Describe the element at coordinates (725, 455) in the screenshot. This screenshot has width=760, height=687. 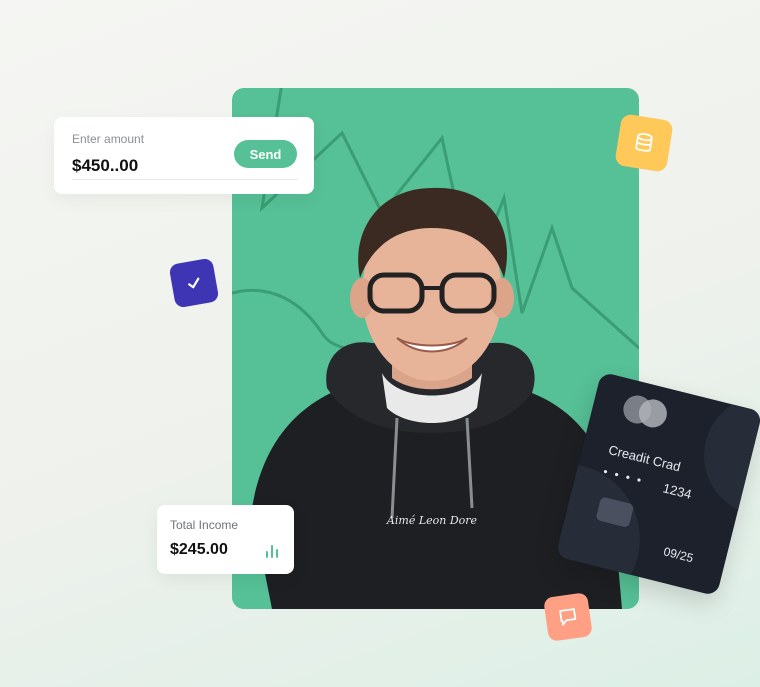
I see `card-decoration` at that location.